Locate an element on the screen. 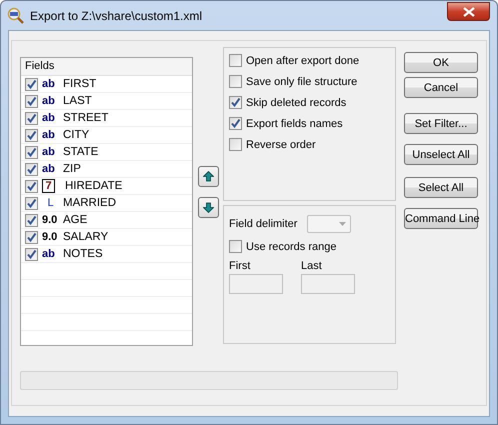 This screenshot has width=498, height=425. dialog-button: Command Line is located at coordinates (441, 218).